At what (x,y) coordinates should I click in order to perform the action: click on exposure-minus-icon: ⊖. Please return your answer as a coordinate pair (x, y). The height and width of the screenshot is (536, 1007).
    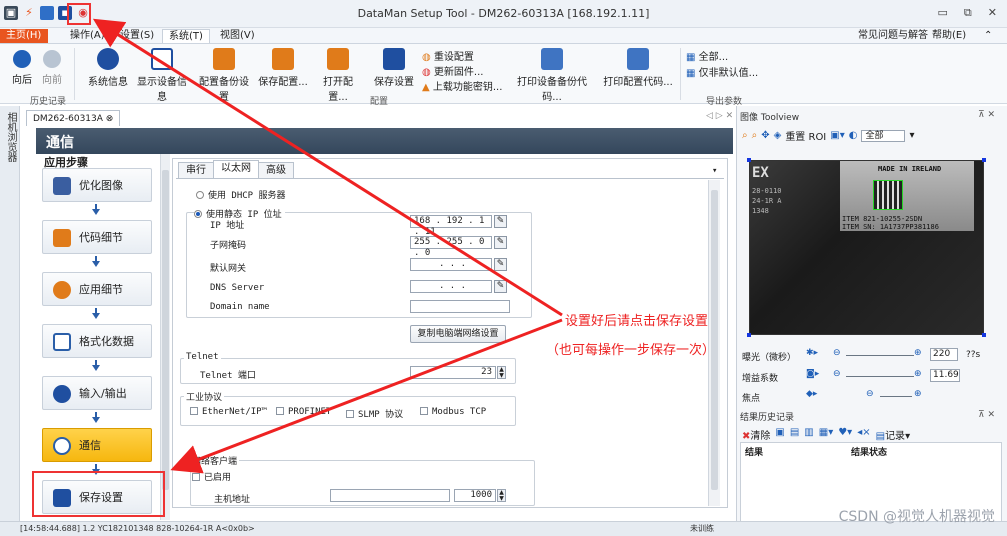
    Looking at the image, I should click on (837, 353).